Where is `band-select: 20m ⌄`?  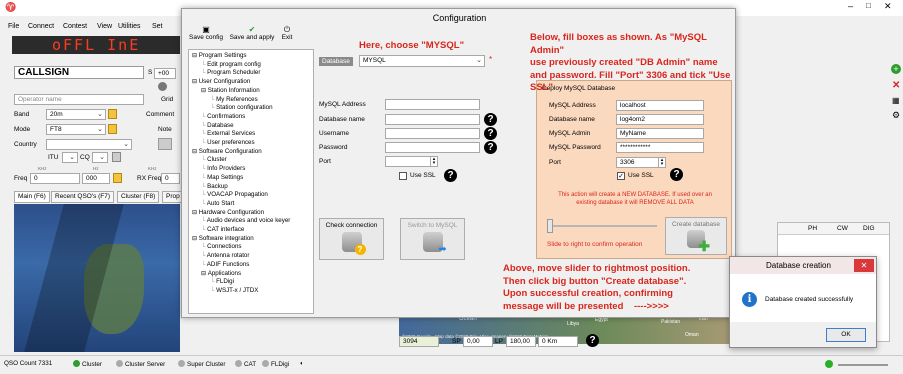
band-select: 20m ⌄ is located at coordinates (76, 114).